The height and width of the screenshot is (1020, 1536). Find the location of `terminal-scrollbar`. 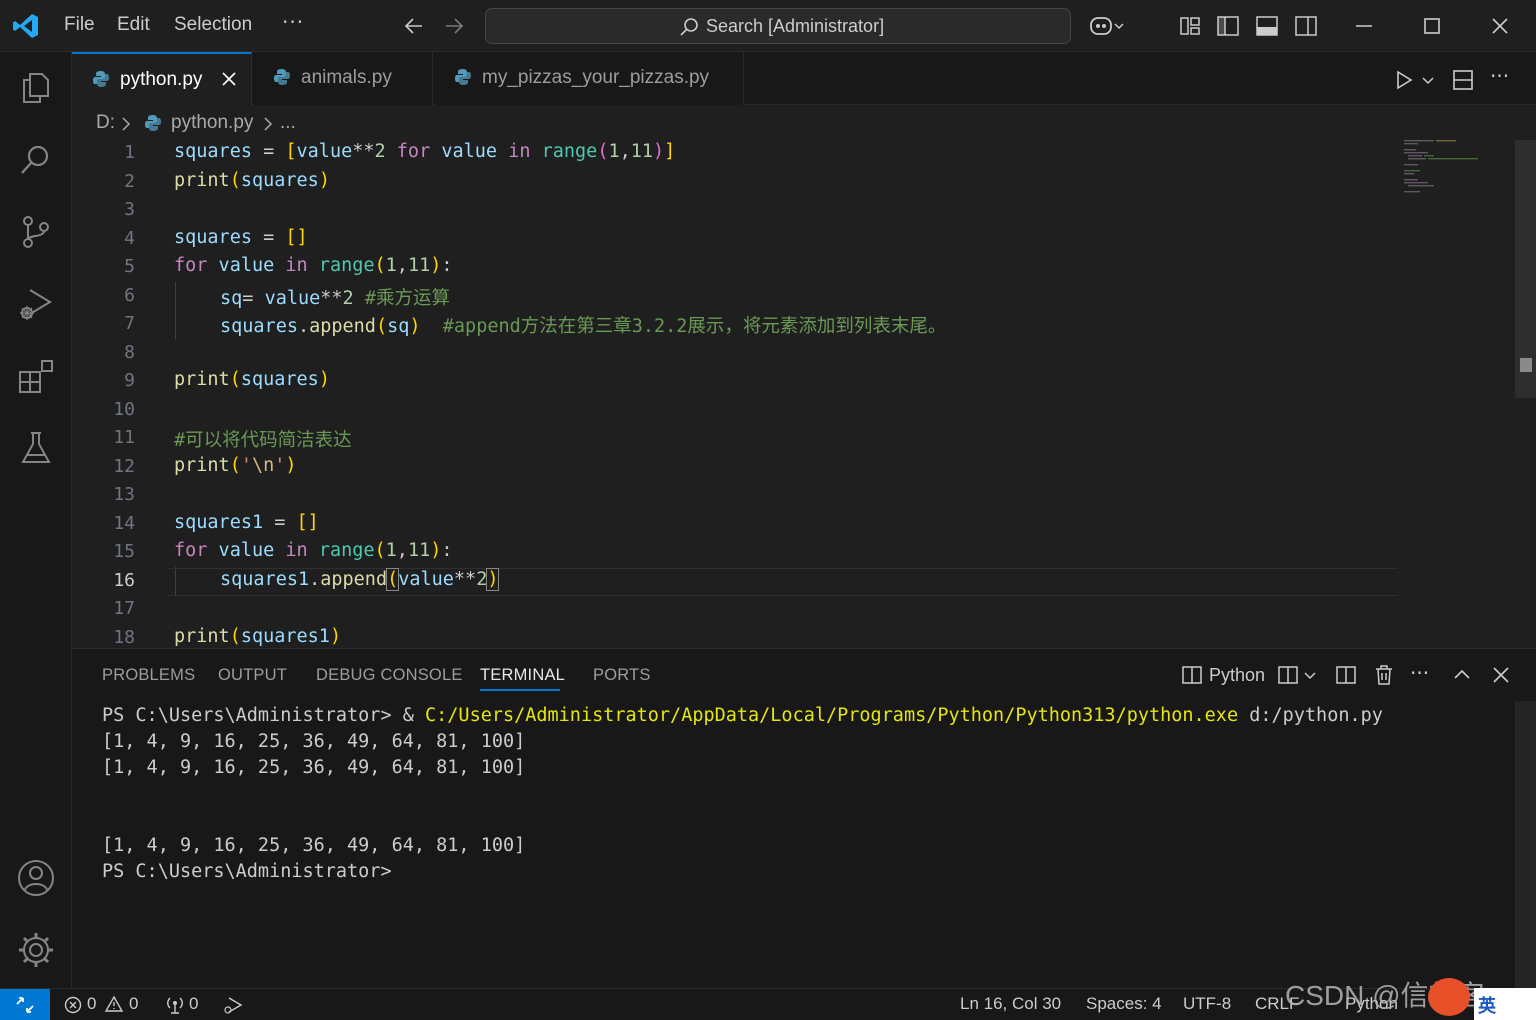

terminal-scrollbar is located at coordinates (1525, 845).